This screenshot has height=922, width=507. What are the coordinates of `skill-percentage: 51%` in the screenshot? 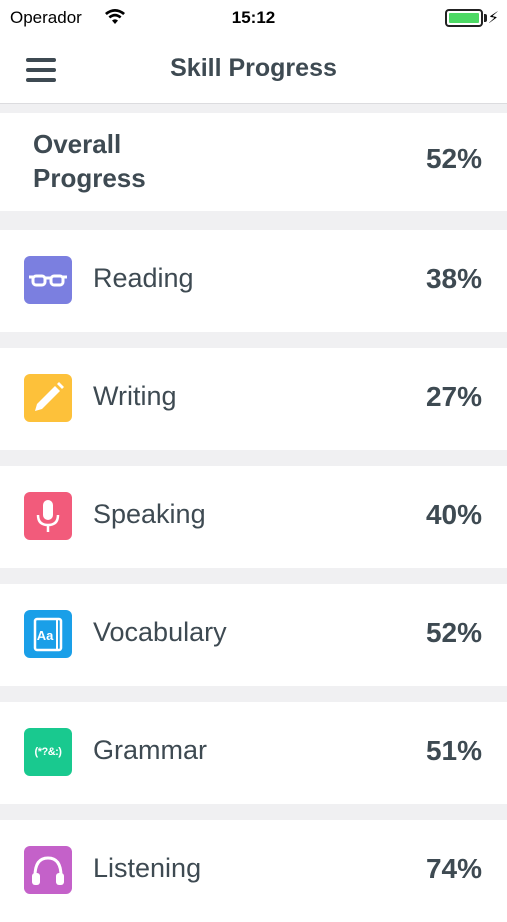 It's located at (453, 750).